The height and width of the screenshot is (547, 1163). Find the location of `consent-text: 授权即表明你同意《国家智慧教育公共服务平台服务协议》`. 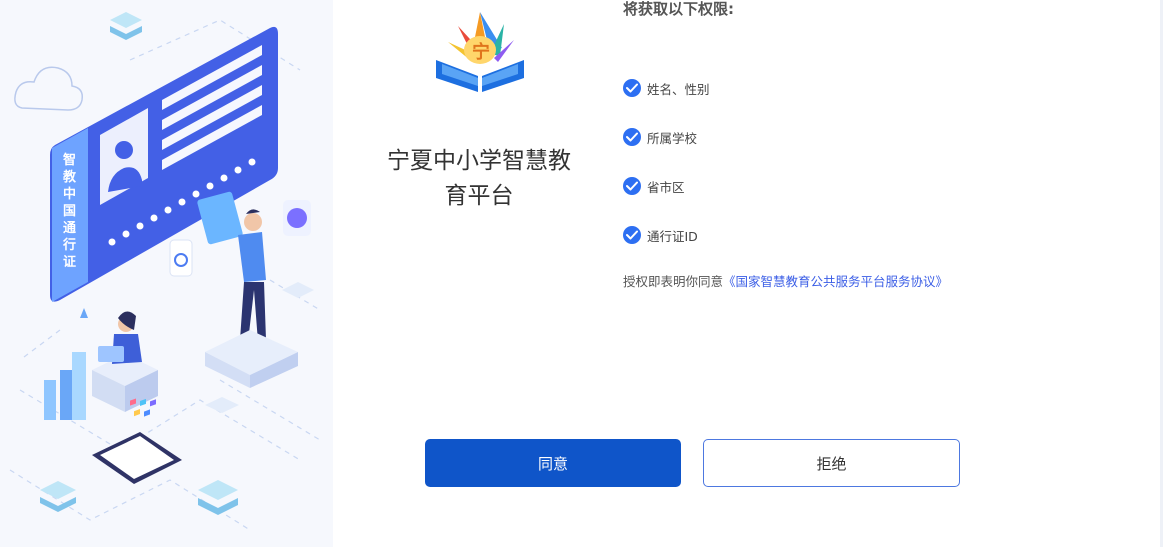

consent-text: 授权即表明你同意《国家智慧教育公共服务平台服务协议》 is located at coordinates (785, 280).